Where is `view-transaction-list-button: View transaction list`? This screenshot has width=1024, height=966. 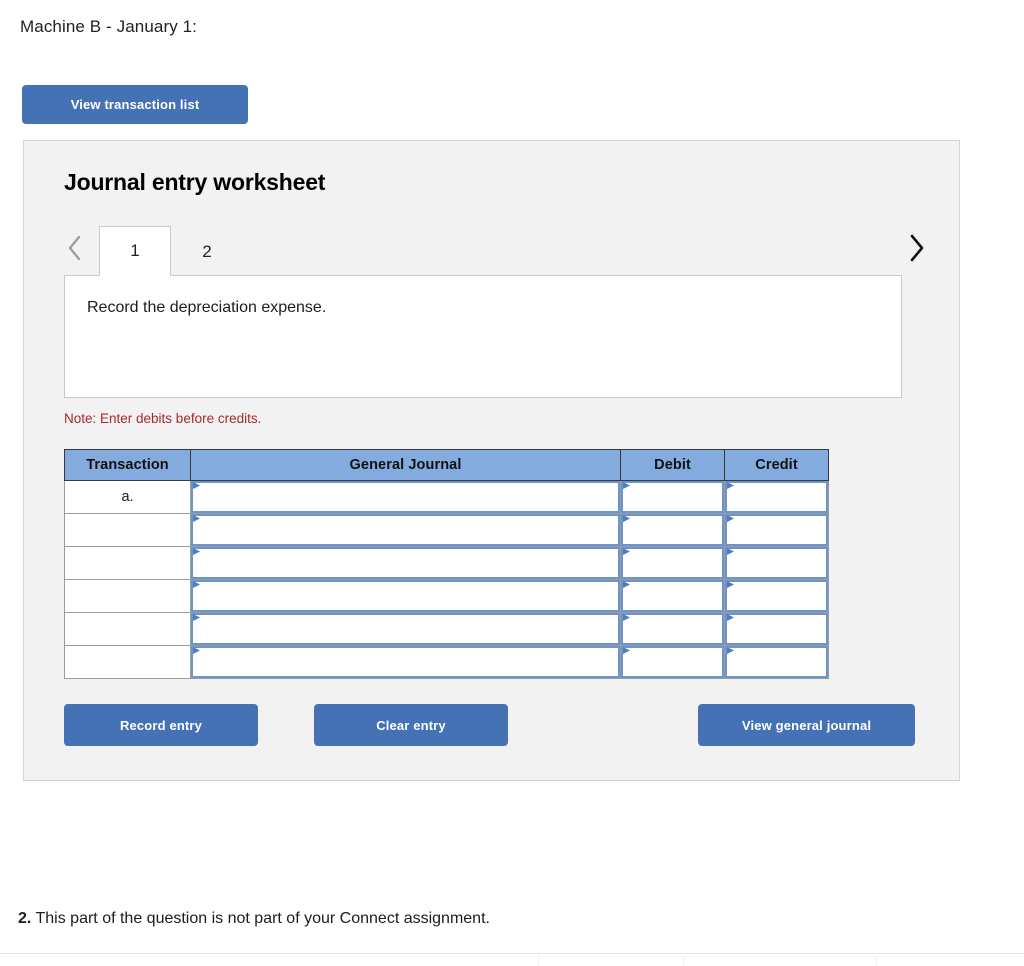
view-transaction-list-button: View transaction list is located at coordinates (135, 104).